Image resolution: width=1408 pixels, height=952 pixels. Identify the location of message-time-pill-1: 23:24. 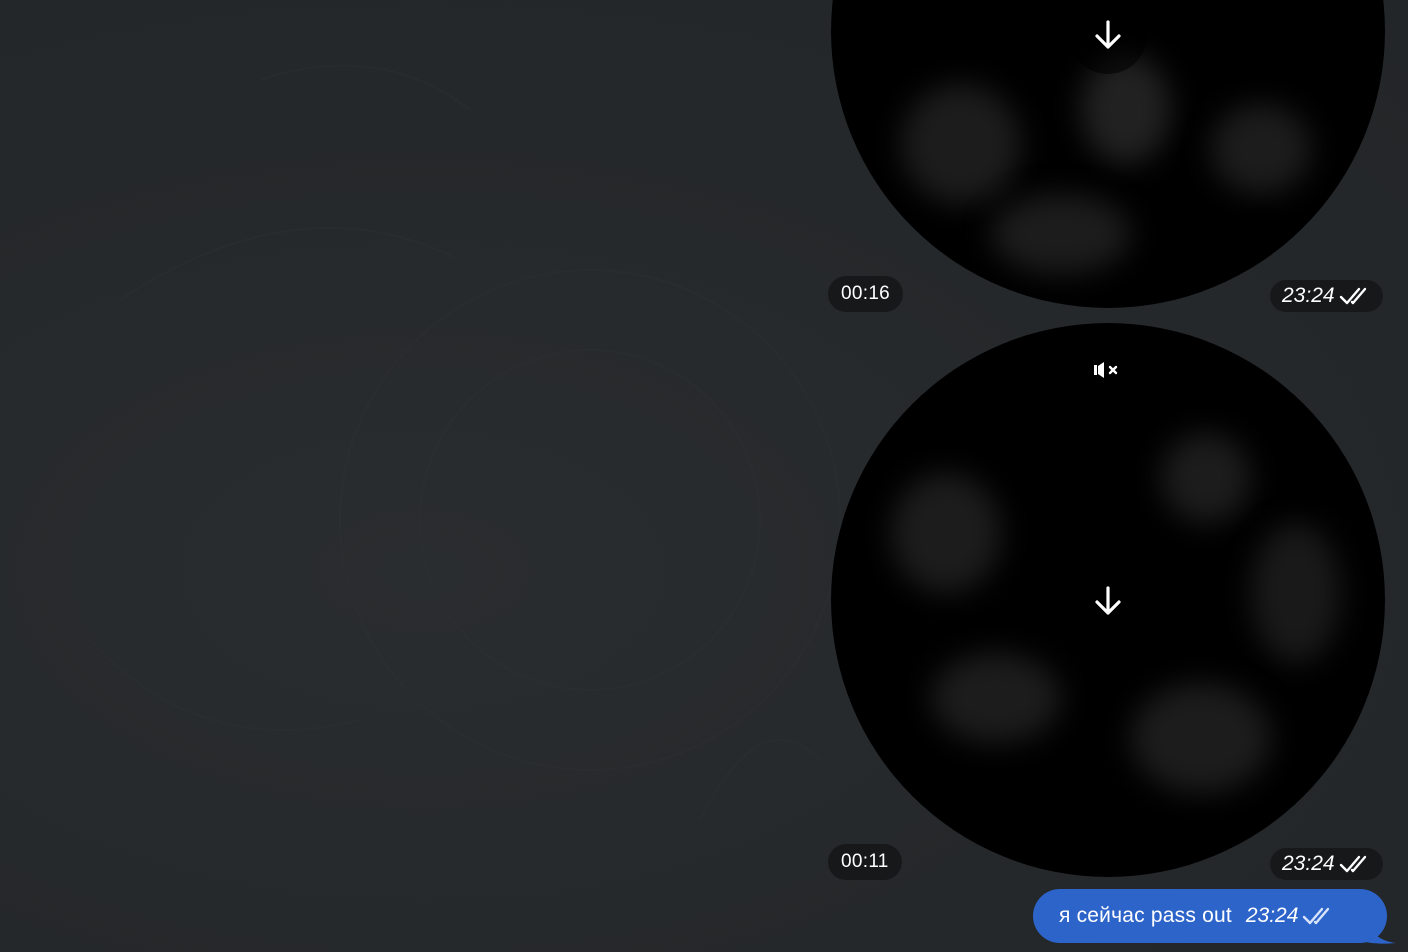
(1326, 296).